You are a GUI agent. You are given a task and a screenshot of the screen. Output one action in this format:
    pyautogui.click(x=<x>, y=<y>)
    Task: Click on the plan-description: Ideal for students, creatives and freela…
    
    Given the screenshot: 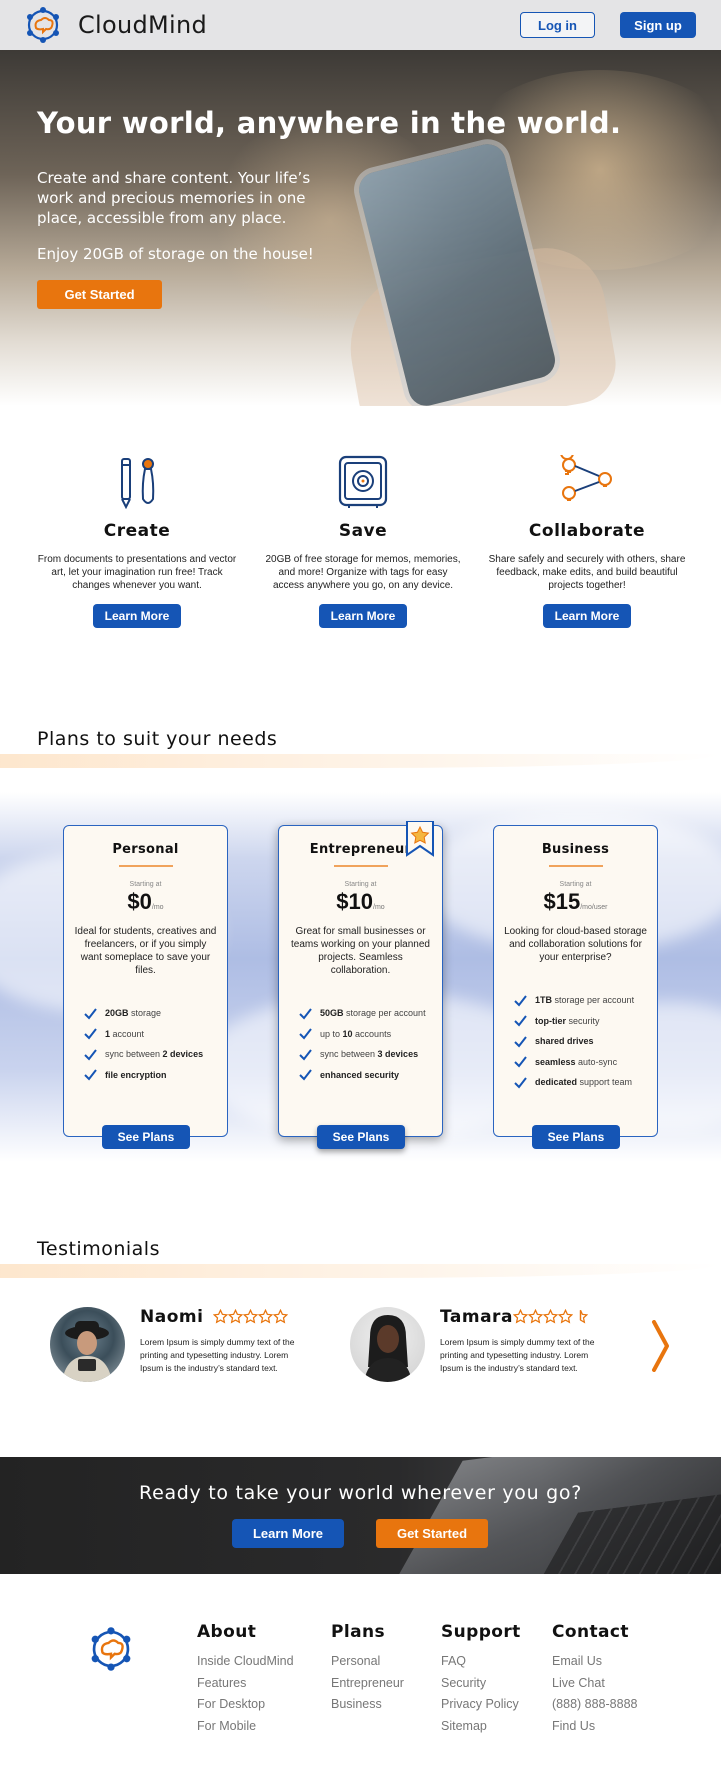 What is the action you would take?
    pyautogui.click(x=145, y=951)
    